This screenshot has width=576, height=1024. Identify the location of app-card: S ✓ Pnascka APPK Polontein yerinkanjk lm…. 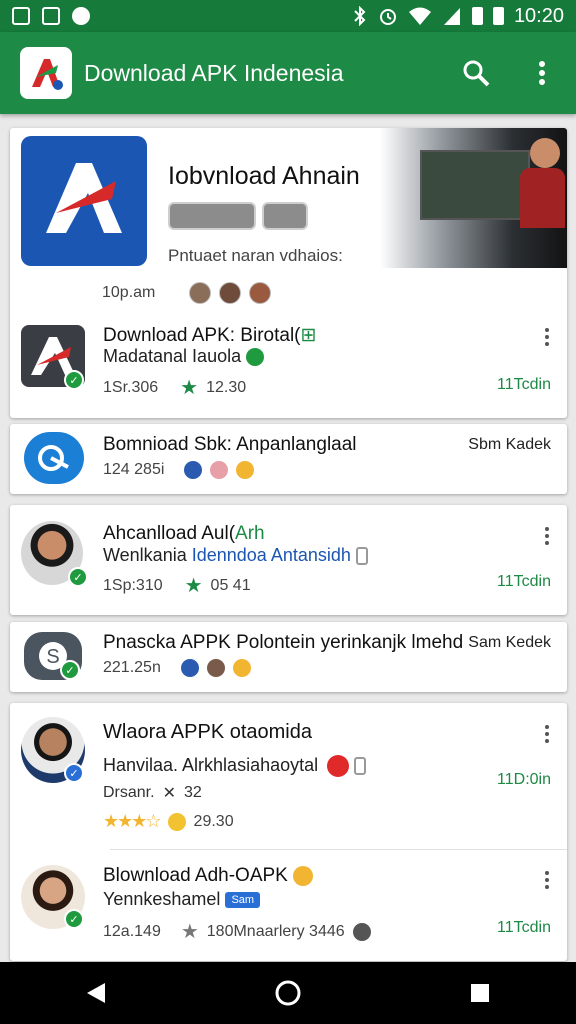
(288, 657).